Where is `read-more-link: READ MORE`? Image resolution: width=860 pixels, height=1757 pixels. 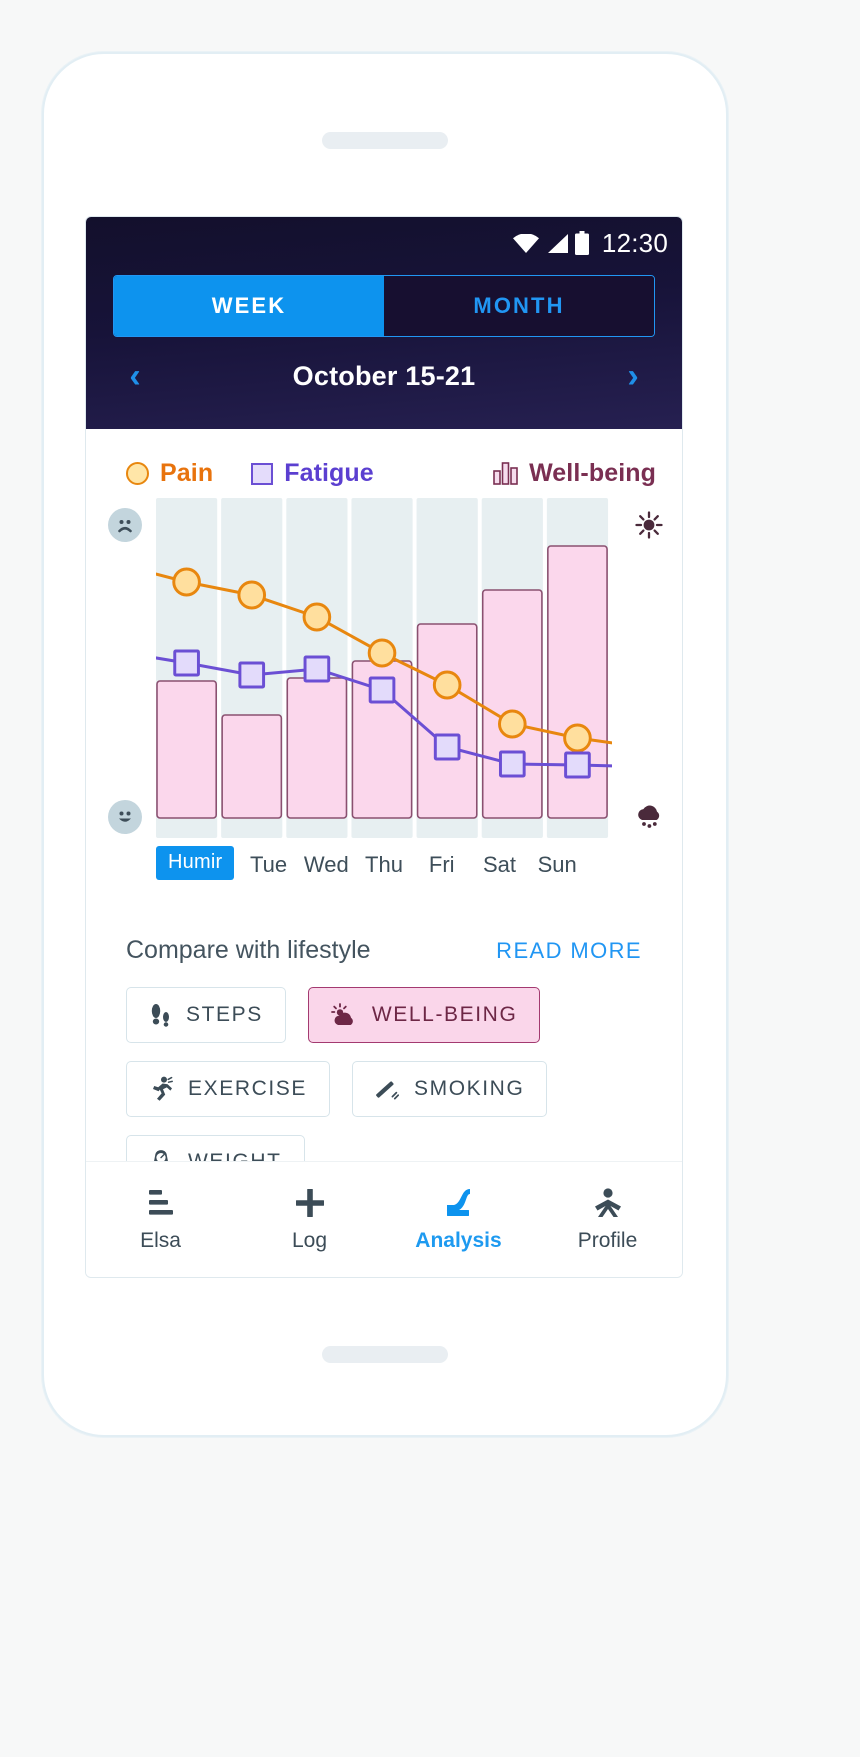 read-more-link: READ MORE is located at coordinates (569, 951).